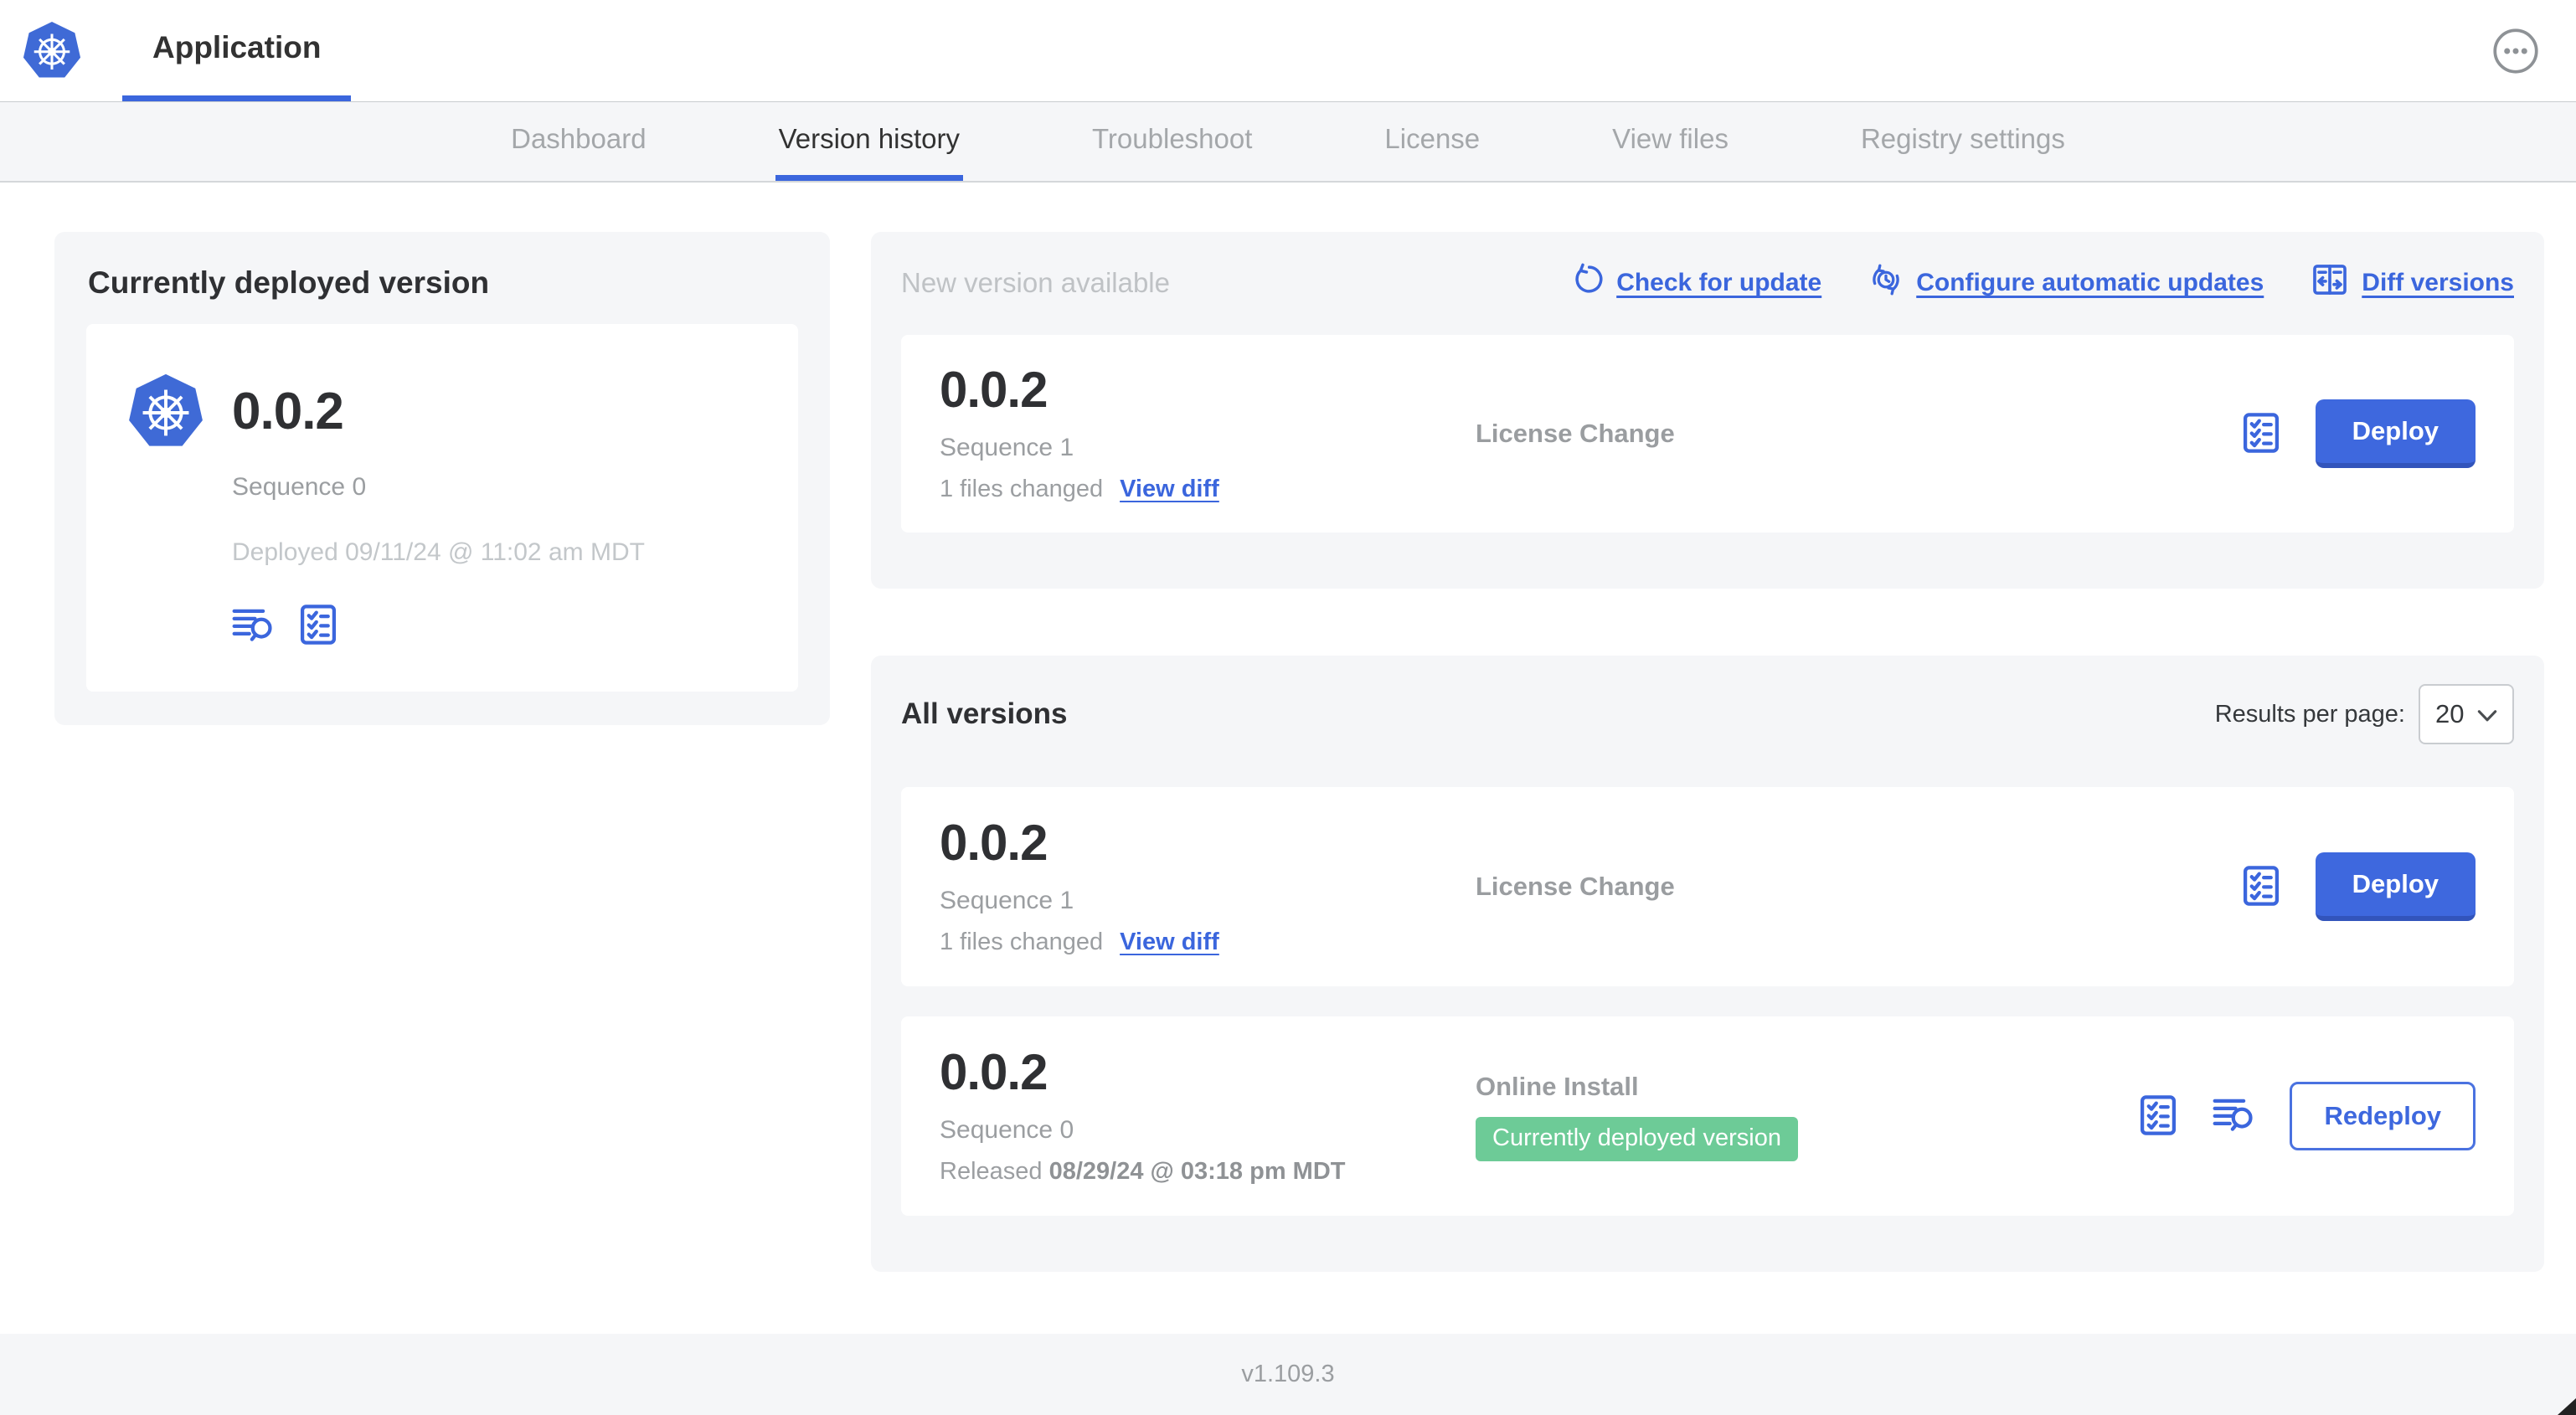 This screenshot has width=2576, height=1415. Describe the element at coordinates (2309, 714) in the screenshot. I see `results-per-page-label: Results per page:` at that location.